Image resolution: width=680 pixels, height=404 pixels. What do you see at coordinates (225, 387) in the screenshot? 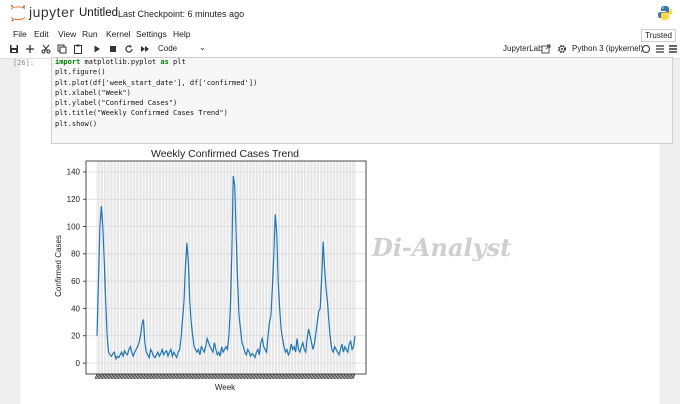
I see `x-axis-label: Week` at bounding box center [225, 387].